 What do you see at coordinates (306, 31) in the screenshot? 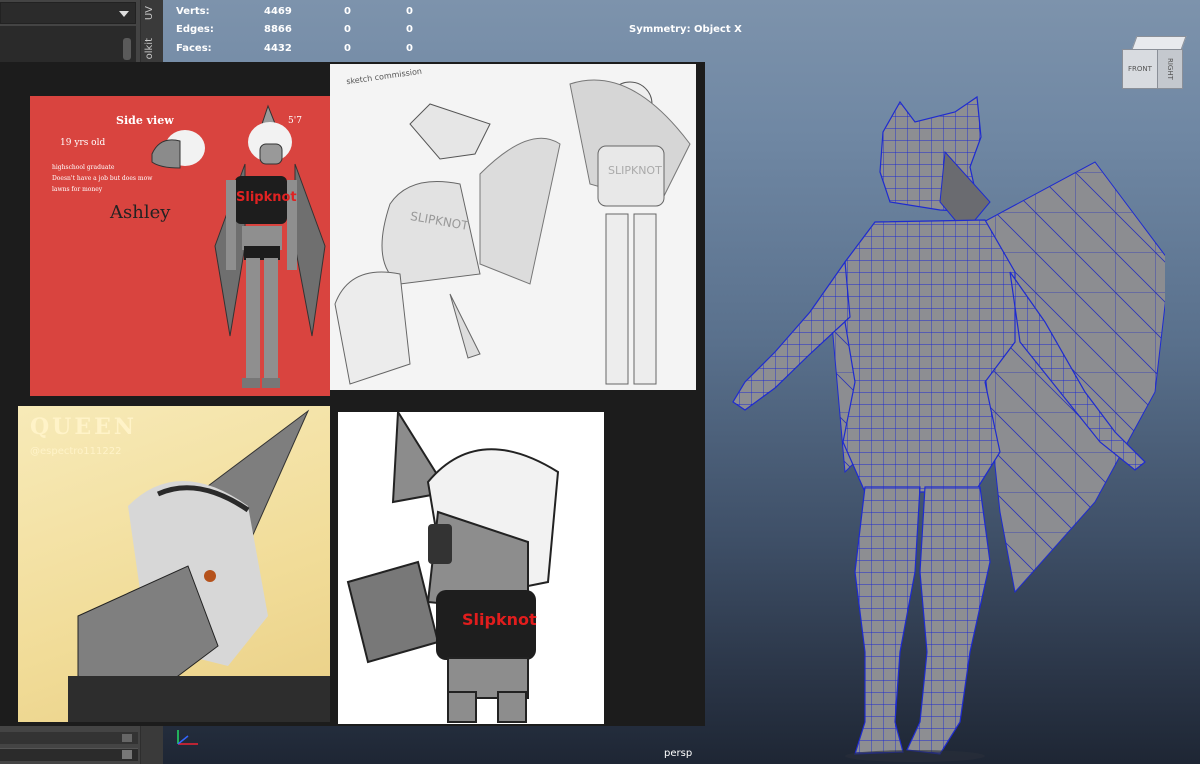
I see `hud-row-edges: Edges: 8866 0 0` at bounding box center [306, 31].